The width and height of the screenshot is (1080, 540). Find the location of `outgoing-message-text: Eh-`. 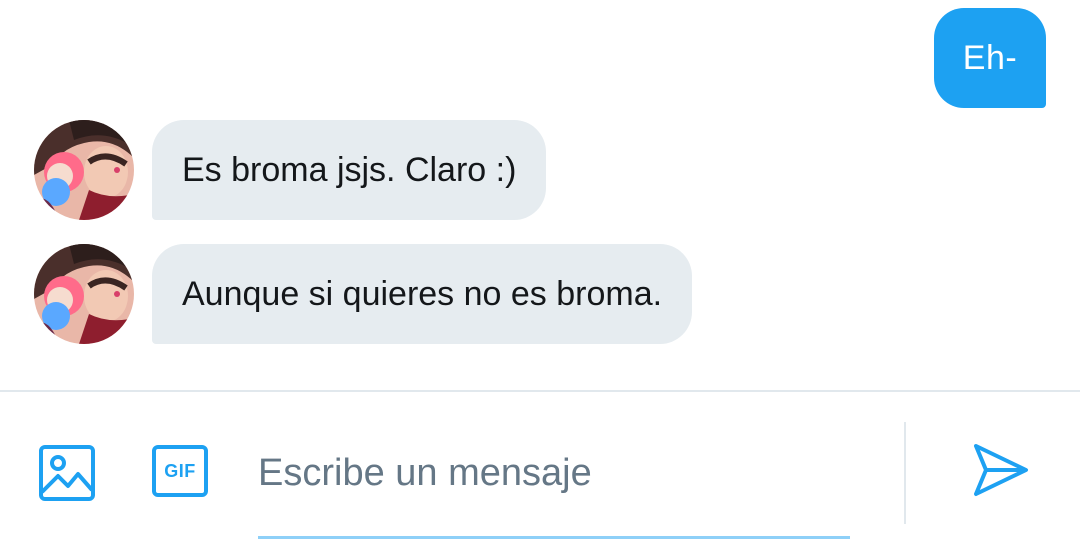

outgoing-message-text: Eh- is located at coordinates (990, 57).